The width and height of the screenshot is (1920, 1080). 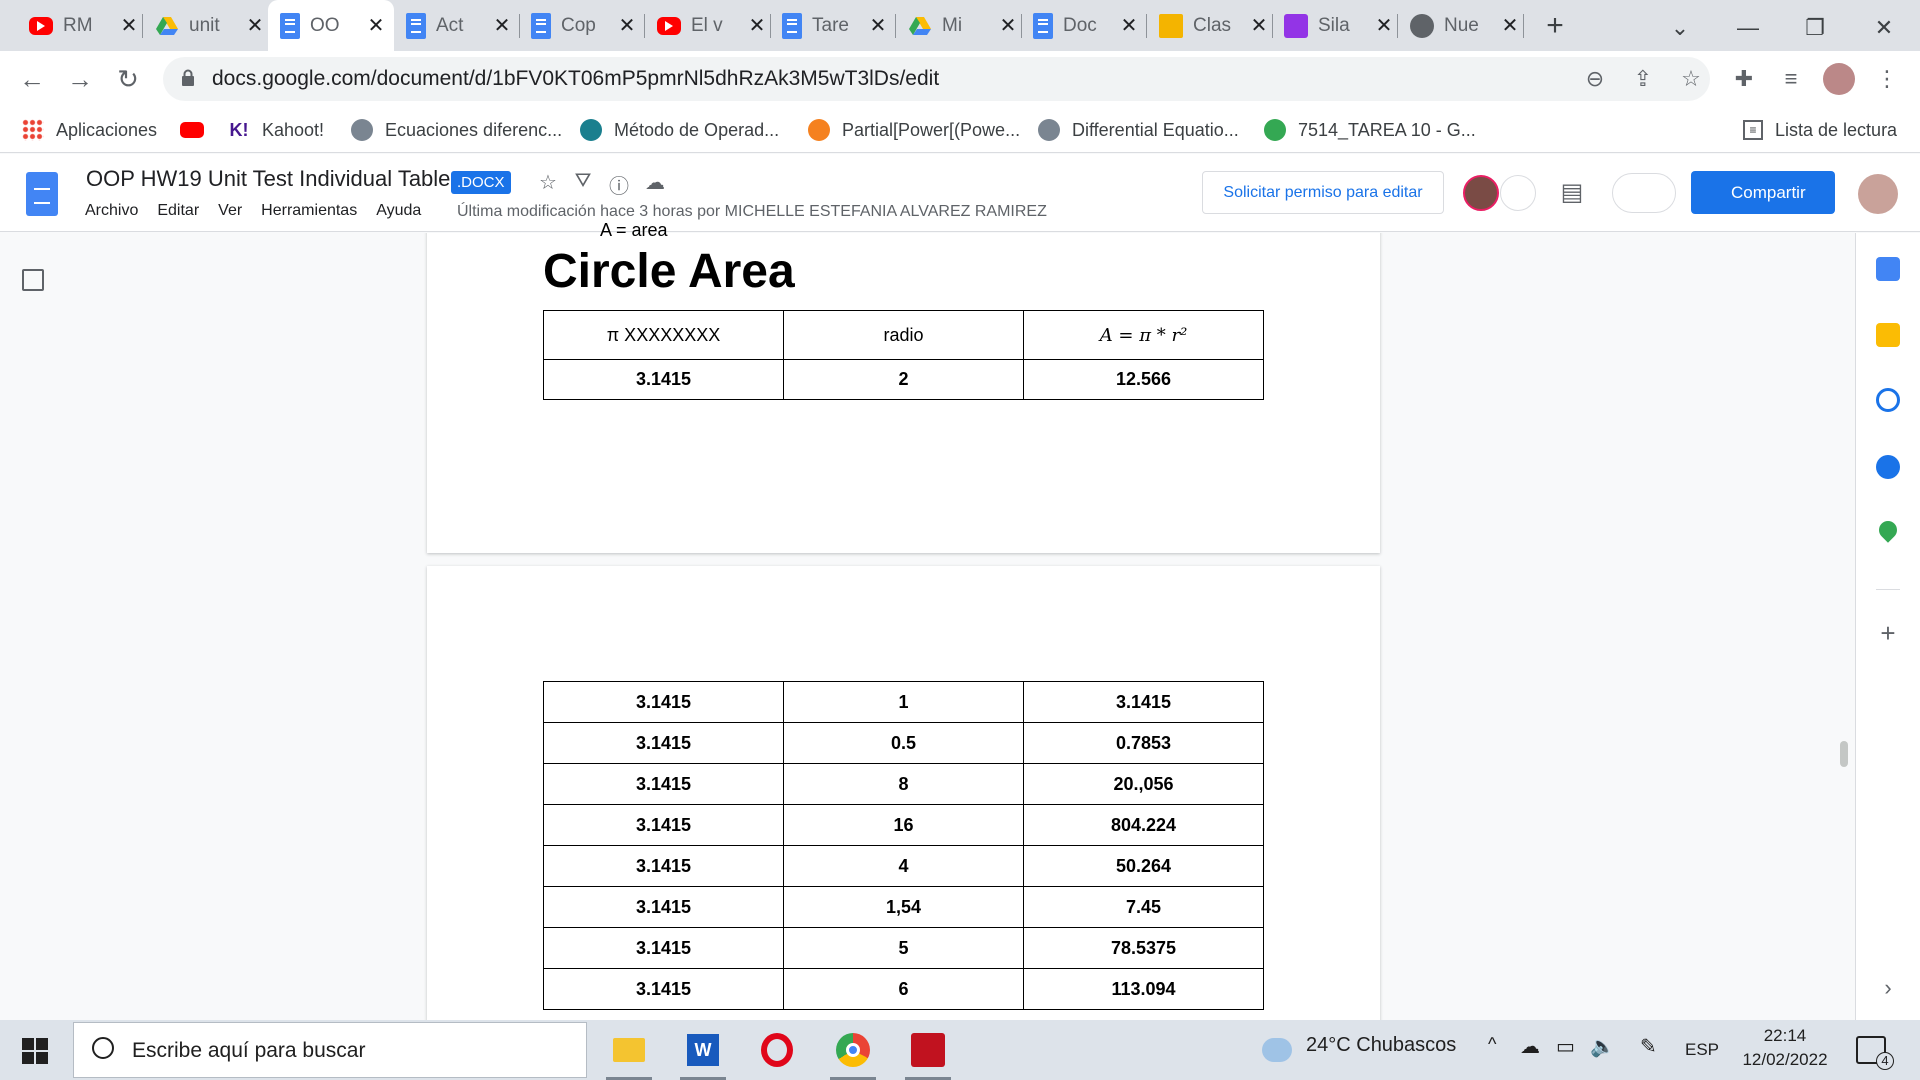 What do you see at coordinates (777, 1050) in the screenshot?
I see `opera-icon` at bounding box center [777, 1050].